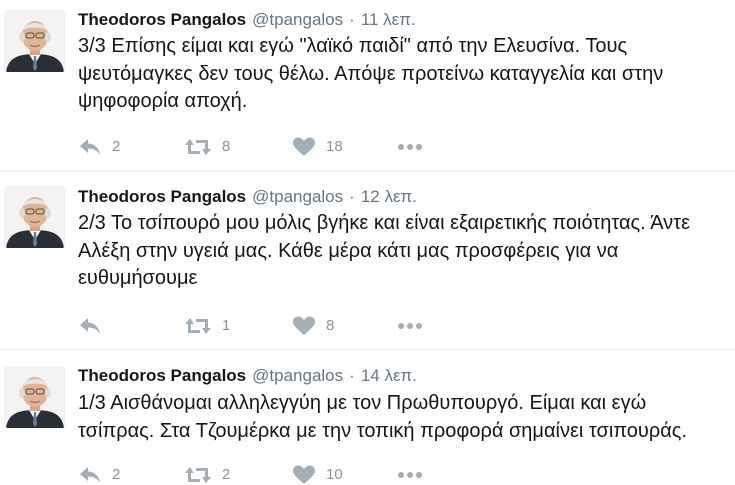 The width and height of the screenshot is (735, 485). I want to click on like-button: 10, so click(317, 474).